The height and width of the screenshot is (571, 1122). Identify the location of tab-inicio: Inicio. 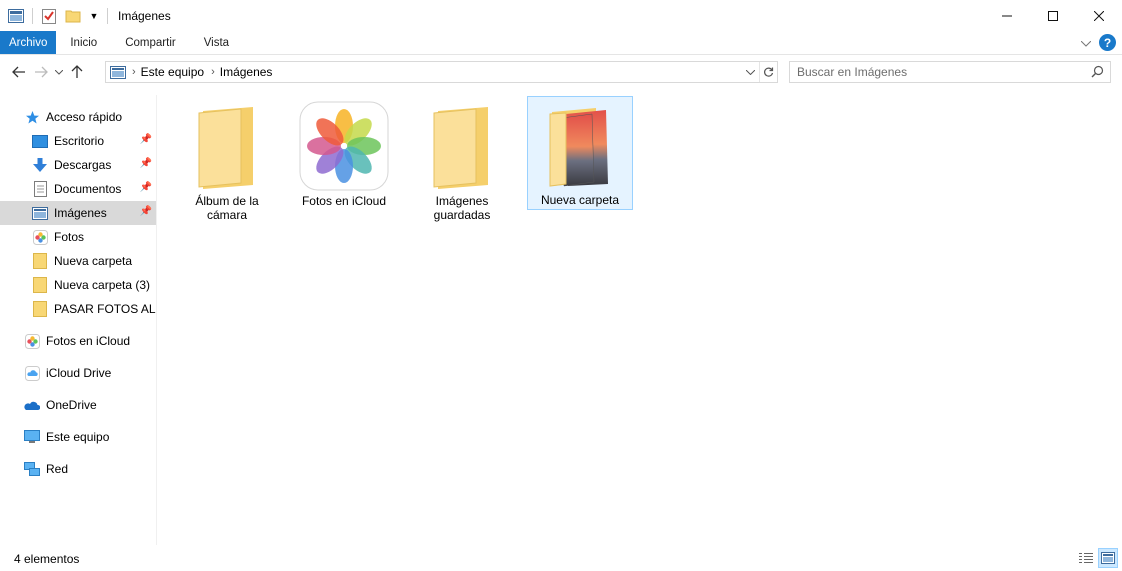
(83, 42).